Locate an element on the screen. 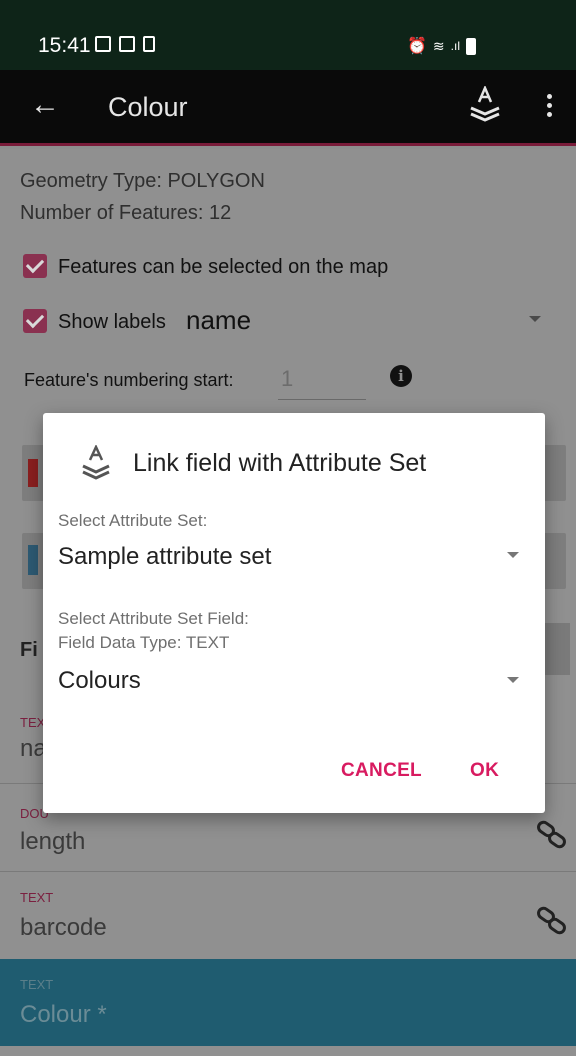 The image size is (576, 1056). colour-swatch is located at coordinates (33, 473).